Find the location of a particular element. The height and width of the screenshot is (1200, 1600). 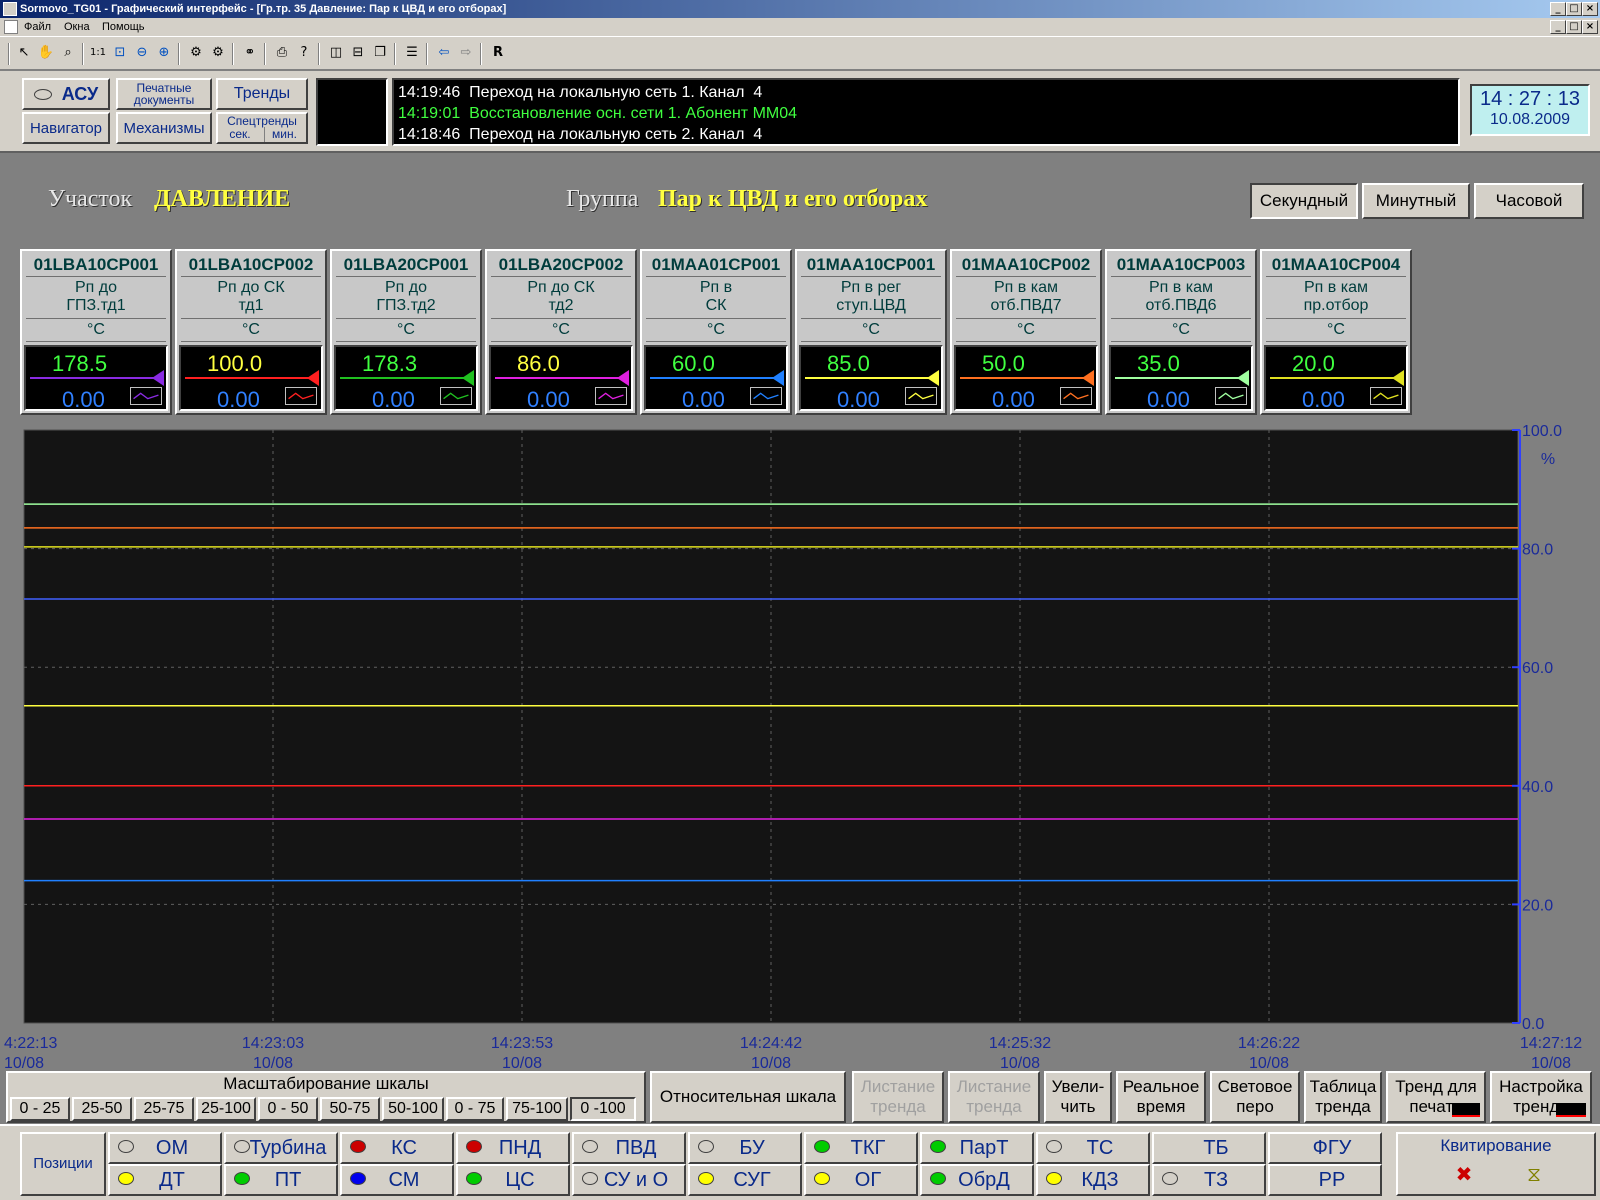

tag-card: 01MAA10CP004 Рп в кам пр.отбор °C 20.0 0.00 is located at coordinates (1336, 332).